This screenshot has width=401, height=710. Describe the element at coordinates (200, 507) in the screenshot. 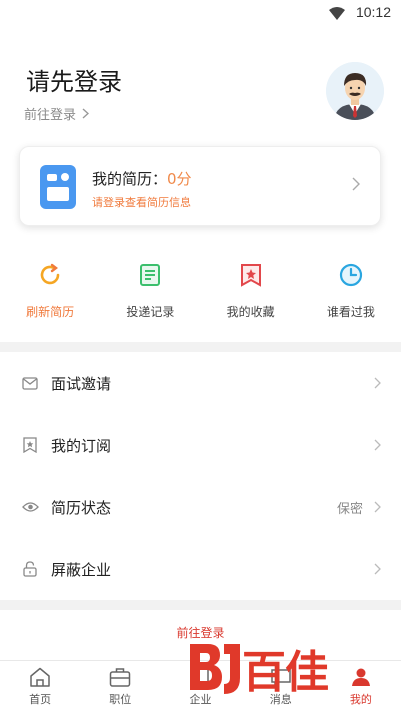

I see `menu-item-resume-status: 简历状态 保密` at that location.